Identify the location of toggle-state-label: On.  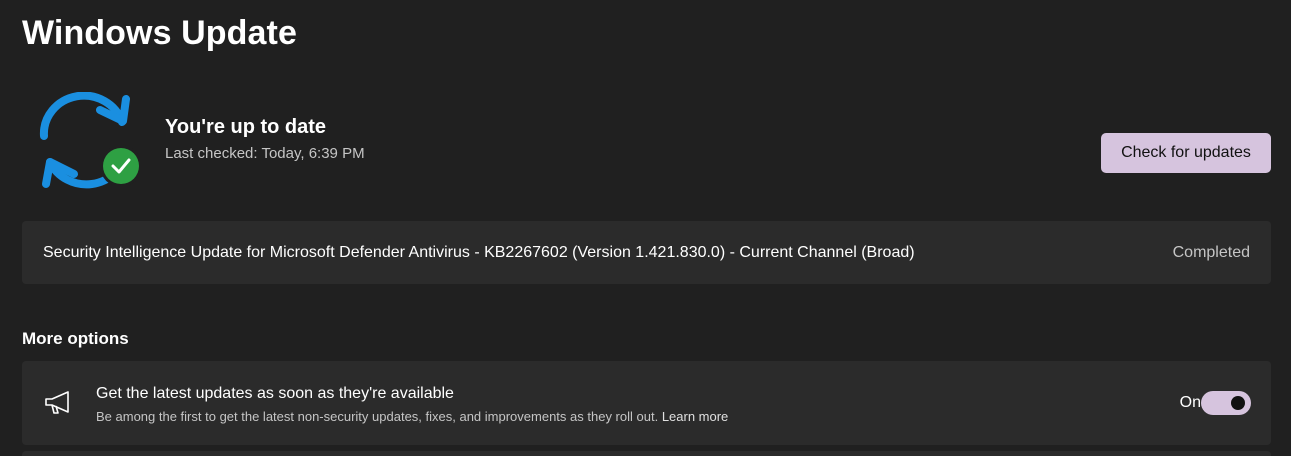
(1190, 402).